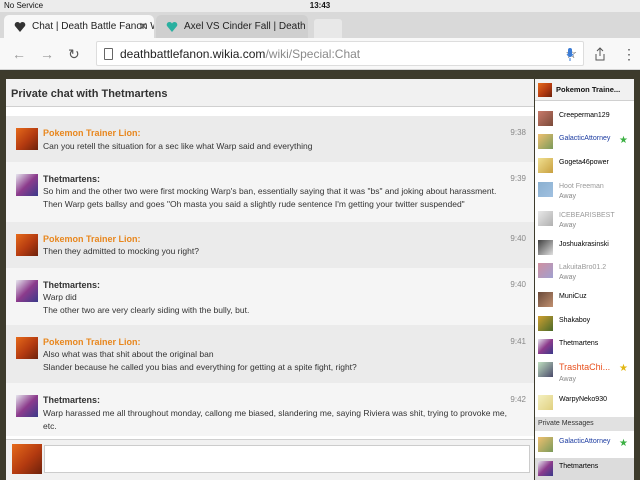  What do you see at coordinates (584, 244) in the screenshot?
I see `user-name: Joshuakrasinski` at bounding box center [584, 244].